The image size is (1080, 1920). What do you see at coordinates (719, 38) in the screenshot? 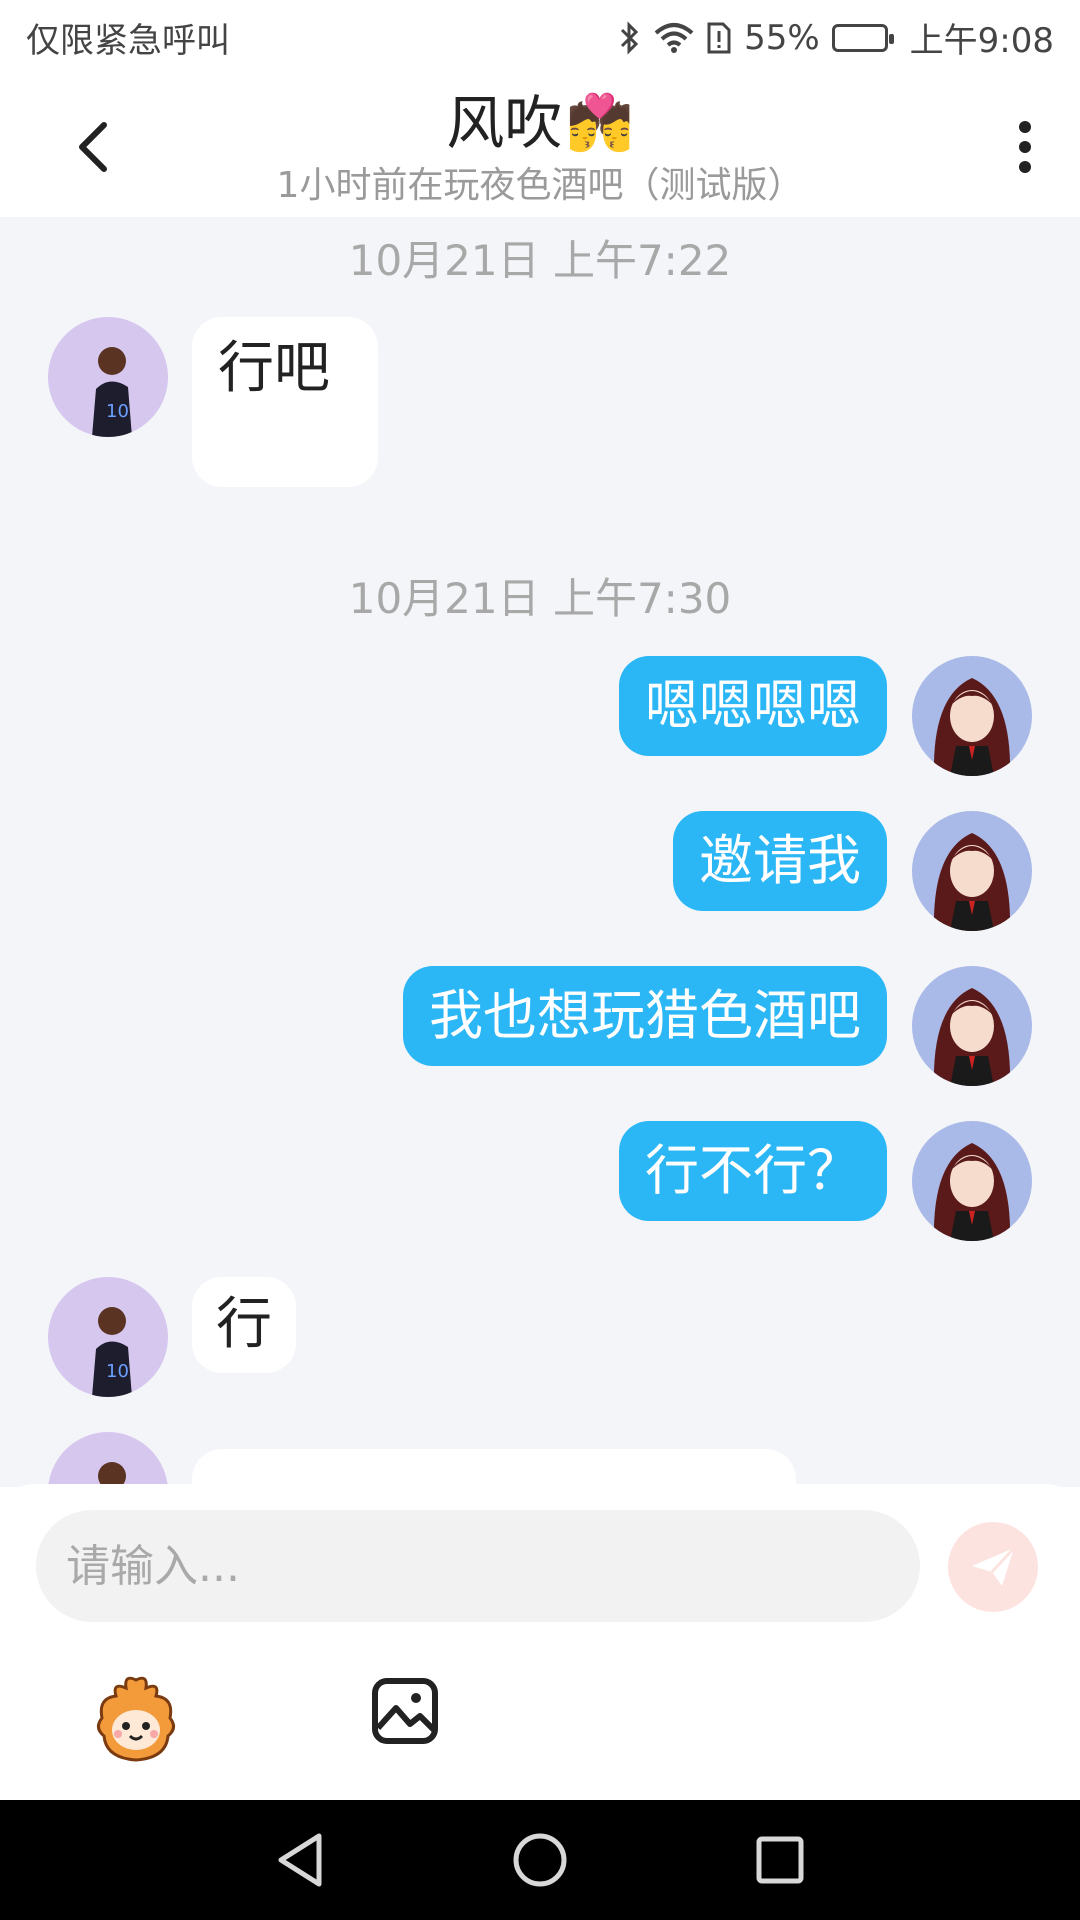
I see `alert-icon` at bounding box center [719, 38].